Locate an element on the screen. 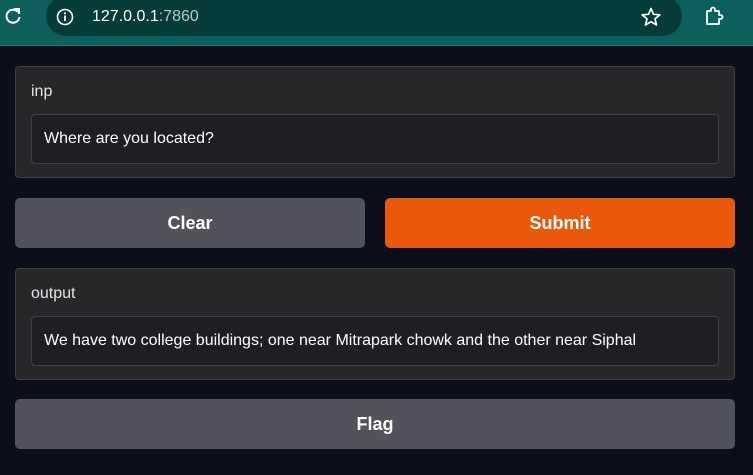  output-label: output is located at coordinates (53, 293).